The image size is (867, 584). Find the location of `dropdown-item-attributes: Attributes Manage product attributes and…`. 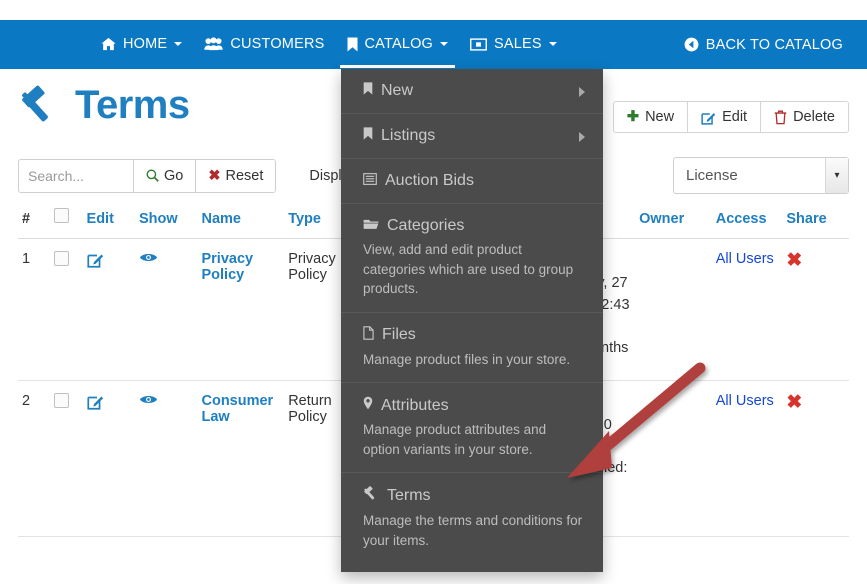

dropdown-item-attributes: Attributes Manage product attributes and… is located at coordinates (472, 428).